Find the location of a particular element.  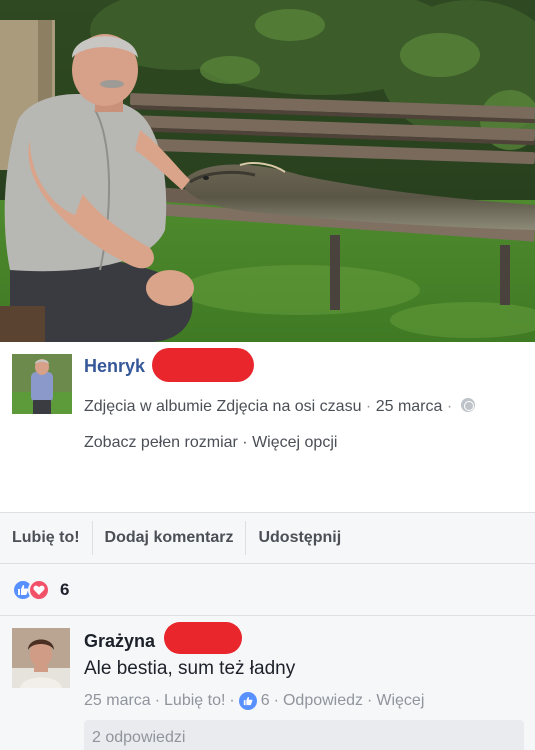

view-full-size-link: Zobacz pełen rozmiar is located at coordinates (161, 442).